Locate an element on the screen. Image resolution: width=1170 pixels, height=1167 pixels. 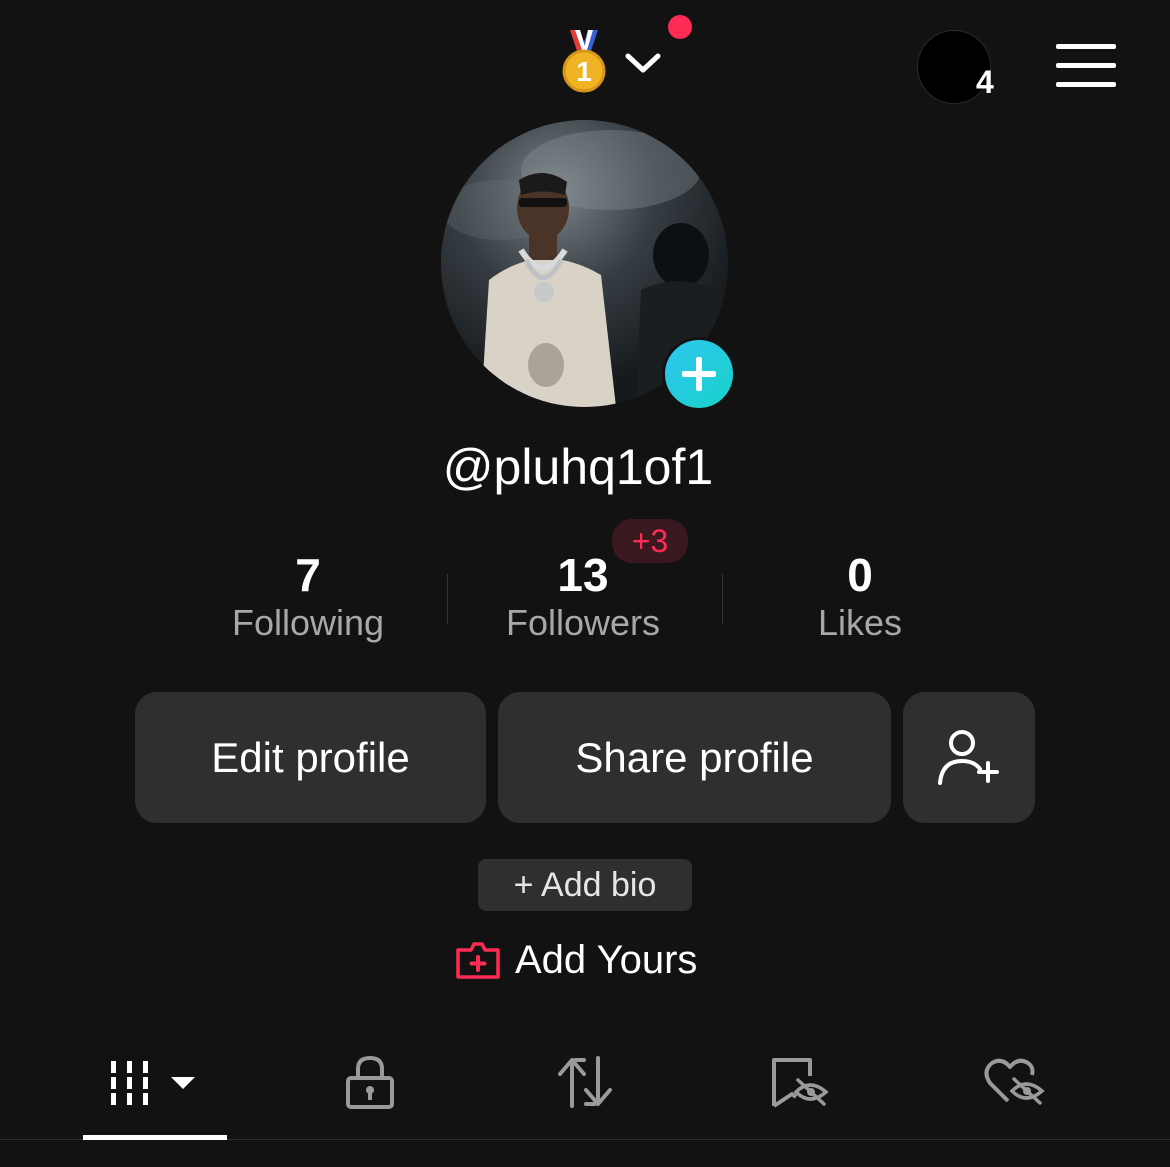
lock-icon is located at coordinates (370, 1082).